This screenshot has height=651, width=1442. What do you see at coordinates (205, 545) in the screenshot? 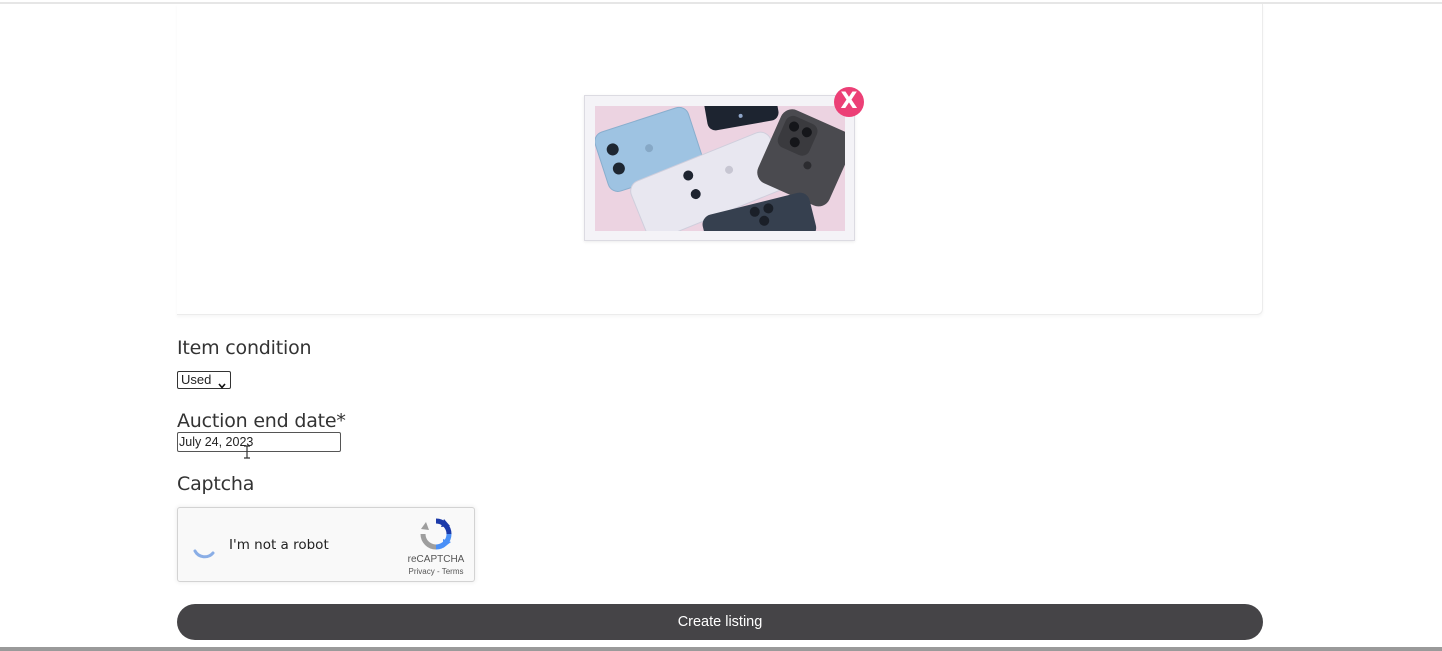
I see `captcha-checkbox` at bounding box center [205, 545].